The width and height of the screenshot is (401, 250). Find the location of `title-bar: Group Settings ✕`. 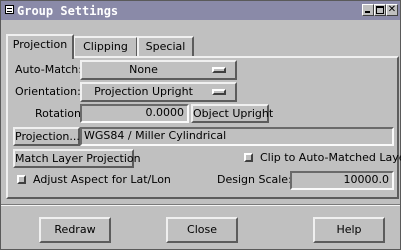

title-bar: Group Settings ✕ is located at coordinates (200, 10).